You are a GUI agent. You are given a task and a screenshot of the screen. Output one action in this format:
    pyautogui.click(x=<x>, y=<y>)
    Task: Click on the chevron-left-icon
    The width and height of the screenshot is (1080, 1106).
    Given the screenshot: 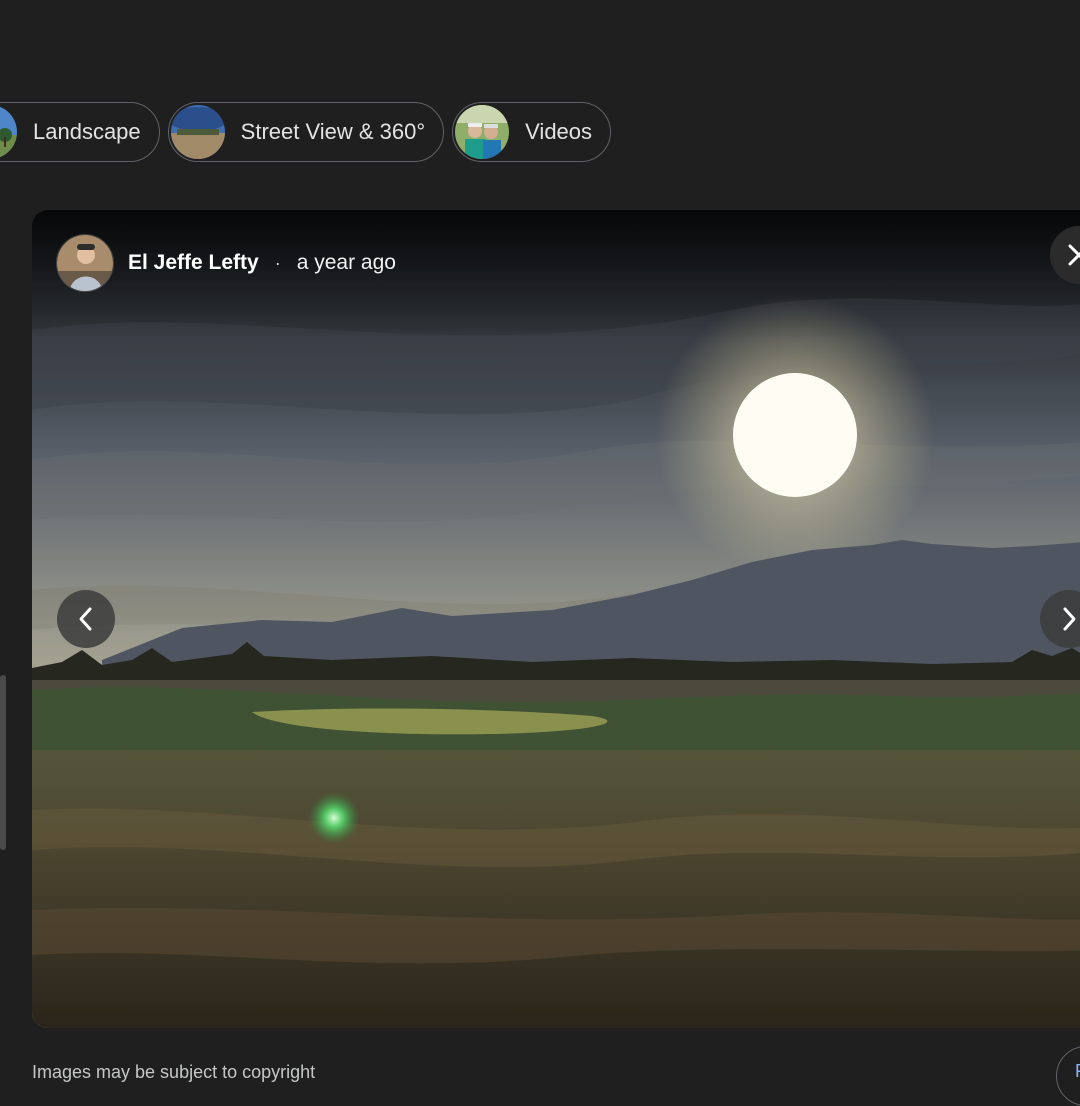 What is the action you would take?
    pyautogui.click(x=85, y=619)
    